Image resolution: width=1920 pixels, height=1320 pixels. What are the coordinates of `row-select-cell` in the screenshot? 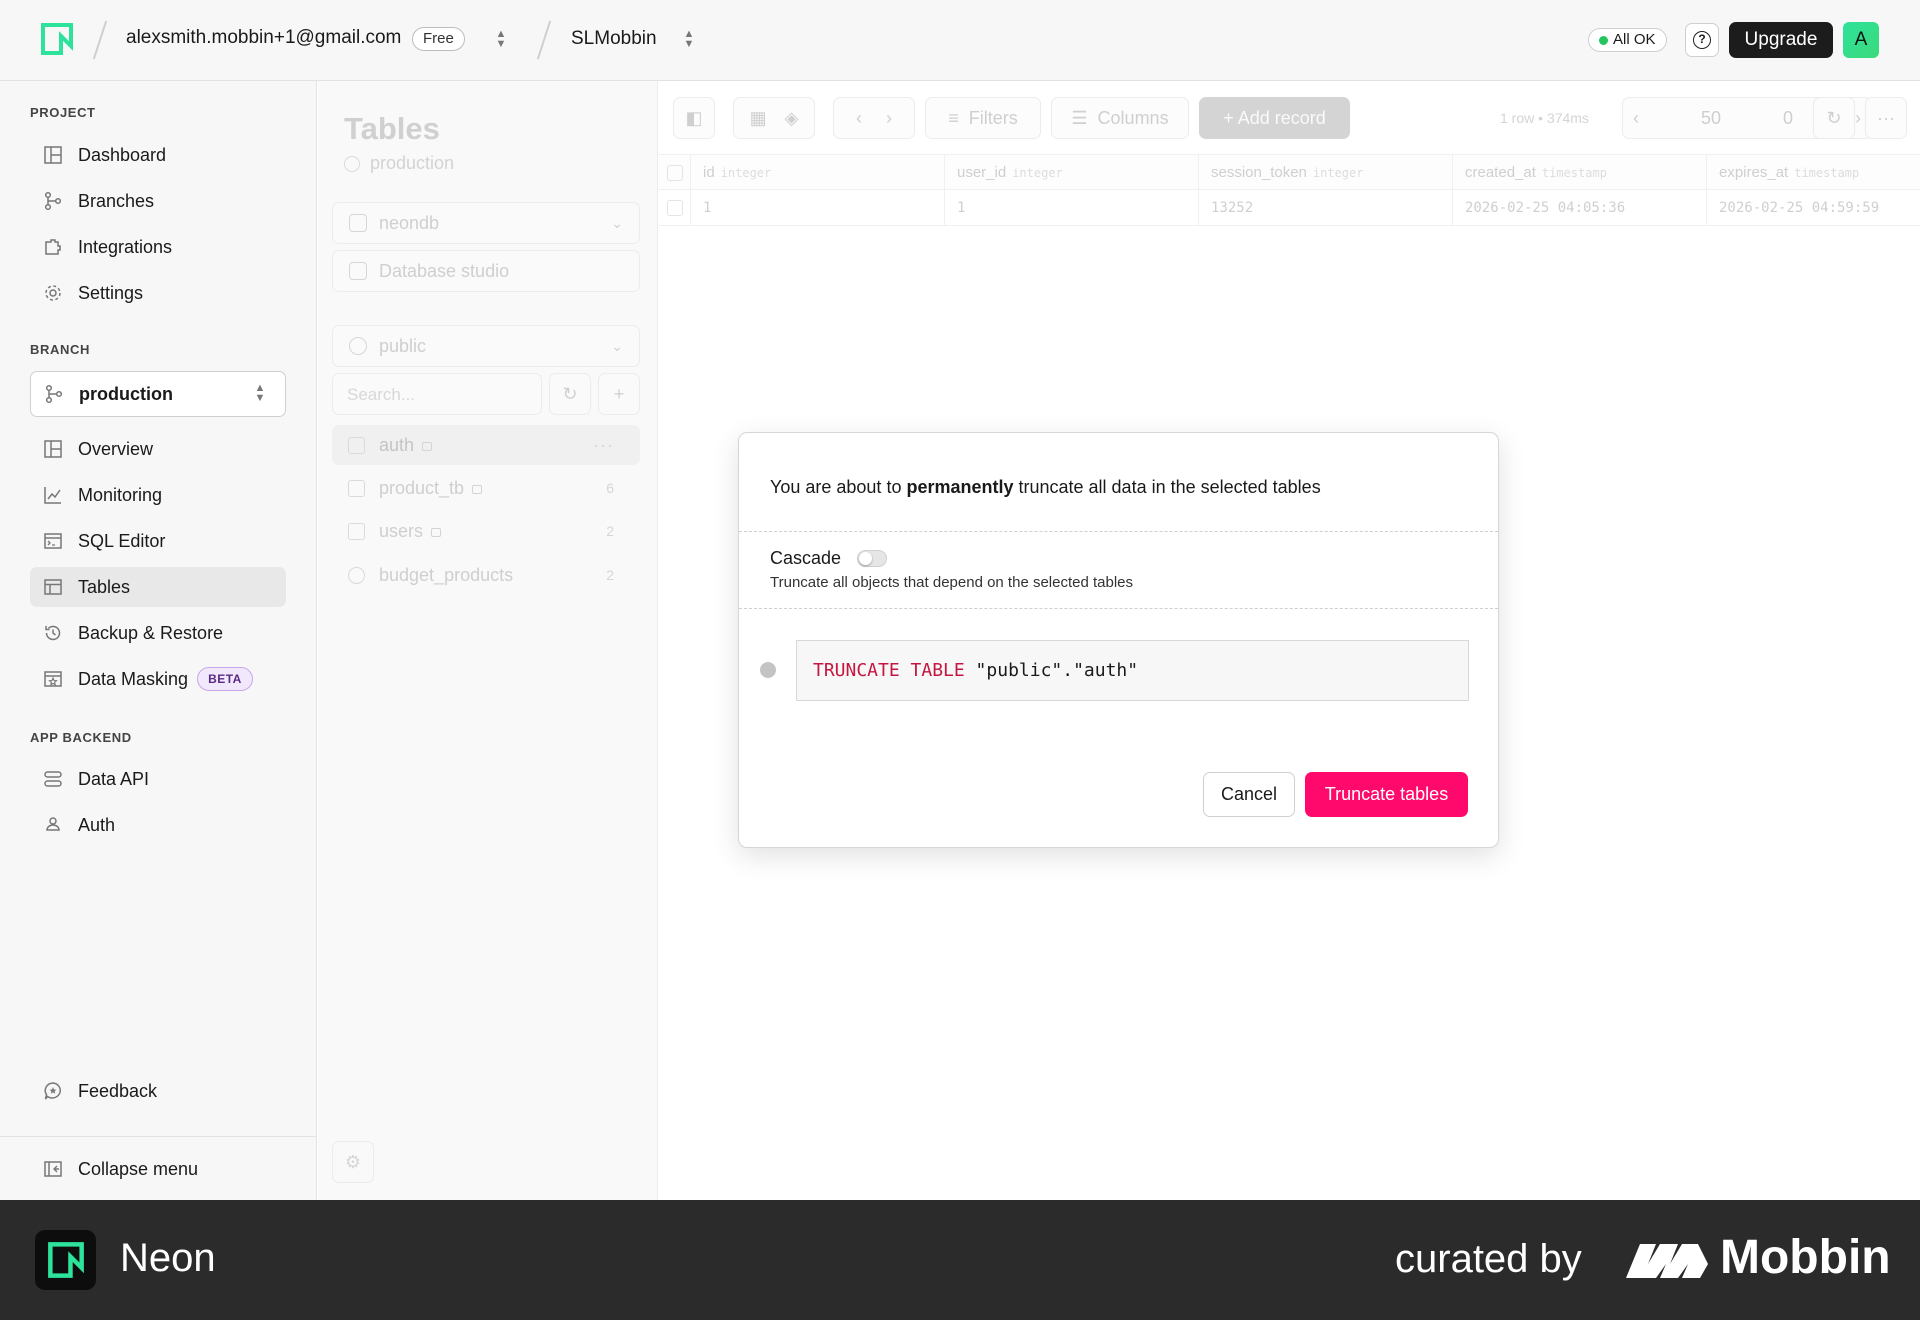 It's located at (675, 208).